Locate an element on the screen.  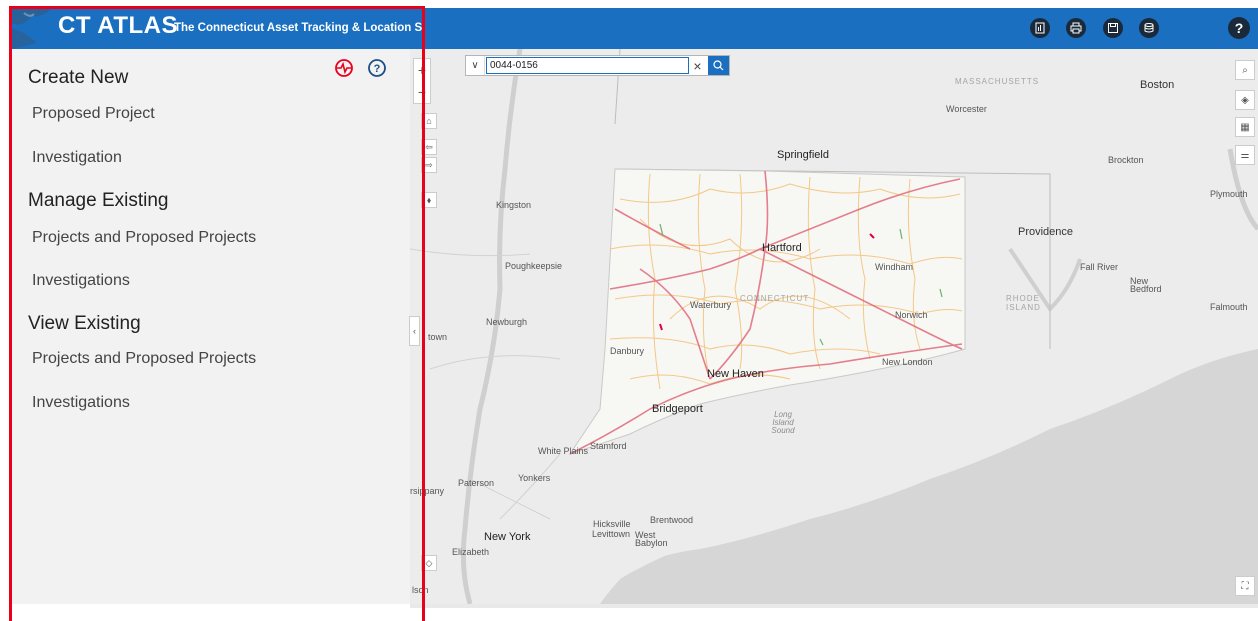
arrow-left-icon: ⇦ is located at coordinates (429, 146).